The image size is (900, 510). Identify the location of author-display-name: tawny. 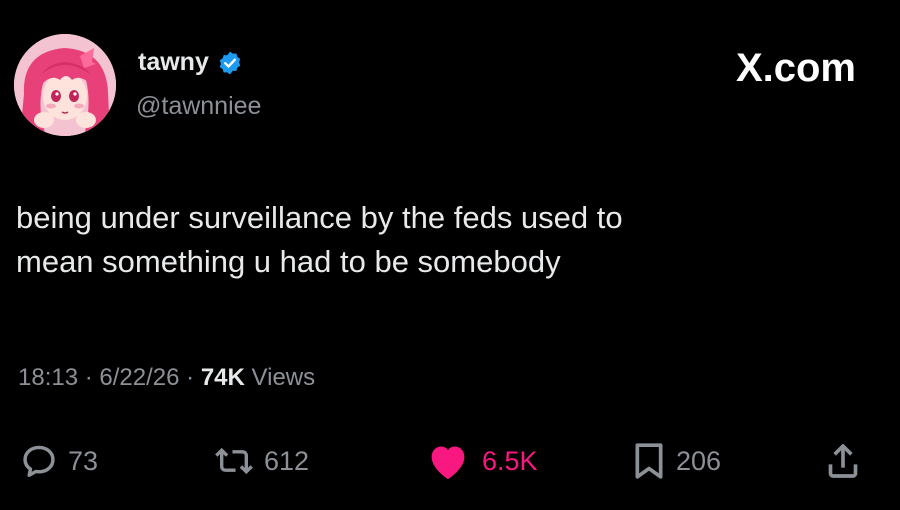
(173, 62).